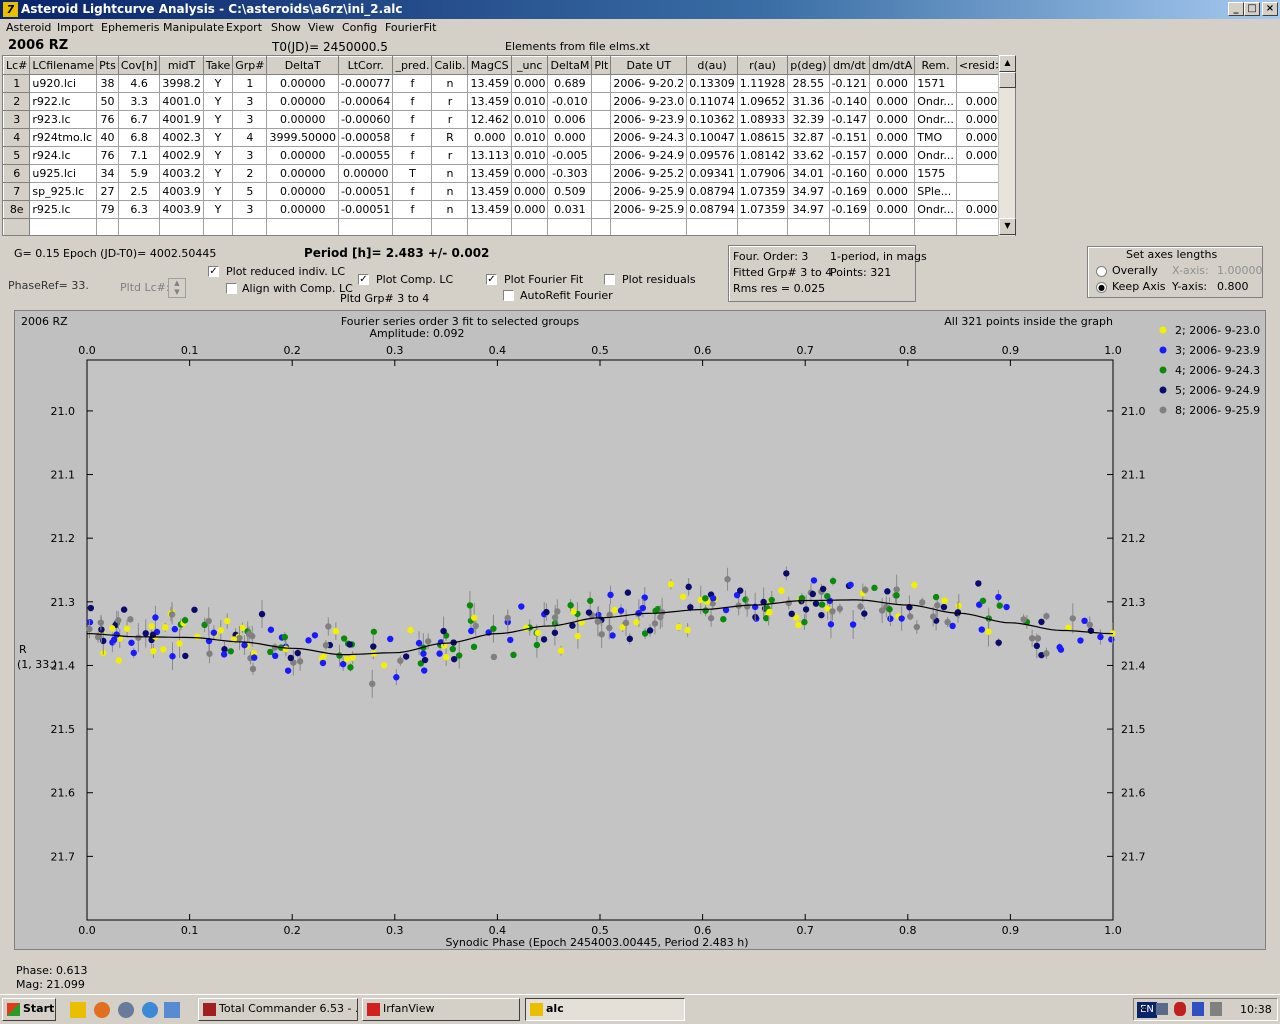  Describe the element at coordinates (712, 173) in the screenshot. I see `table-cell: 0.09341` at that location.